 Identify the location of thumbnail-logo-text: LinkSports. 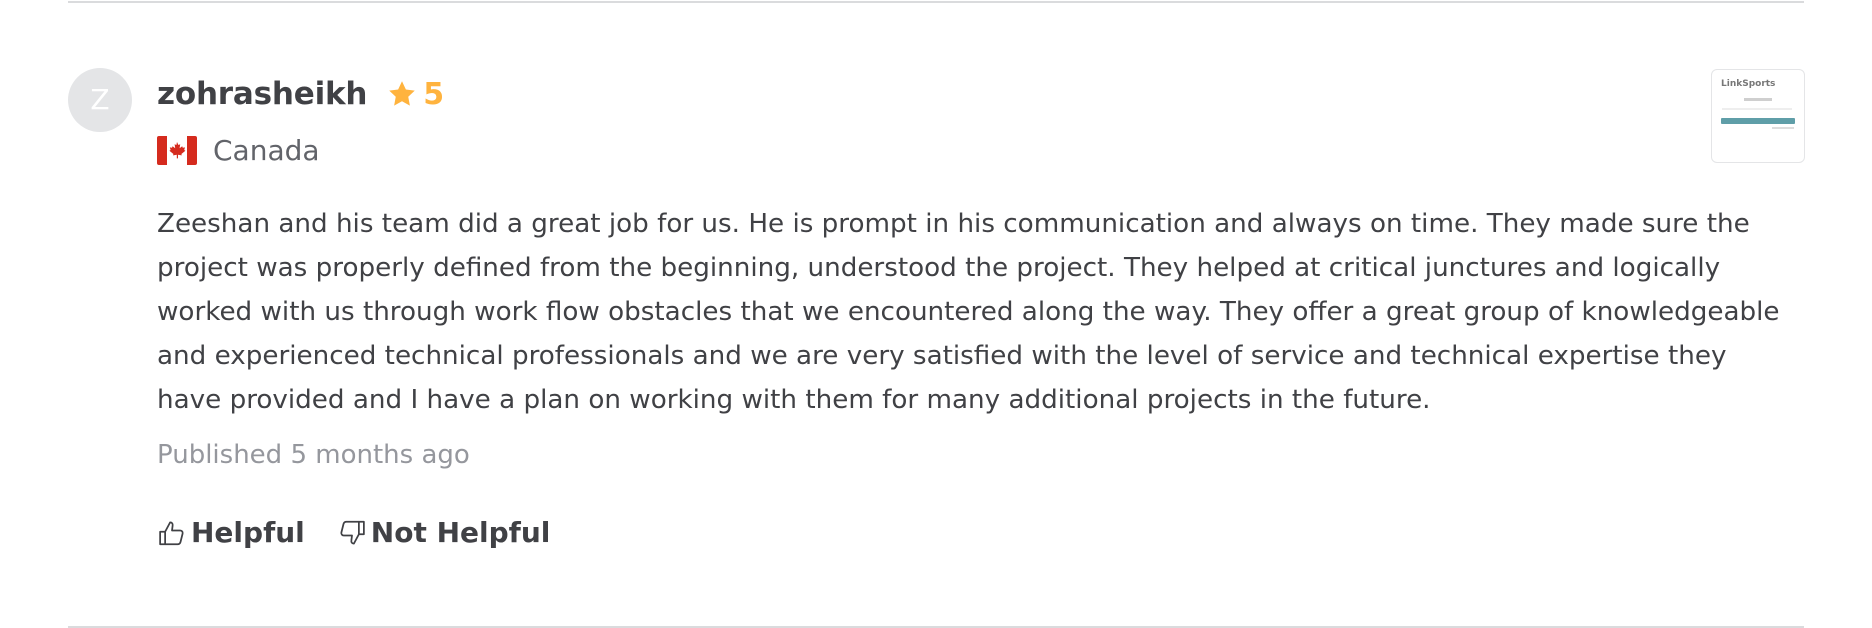
(1748, 84).